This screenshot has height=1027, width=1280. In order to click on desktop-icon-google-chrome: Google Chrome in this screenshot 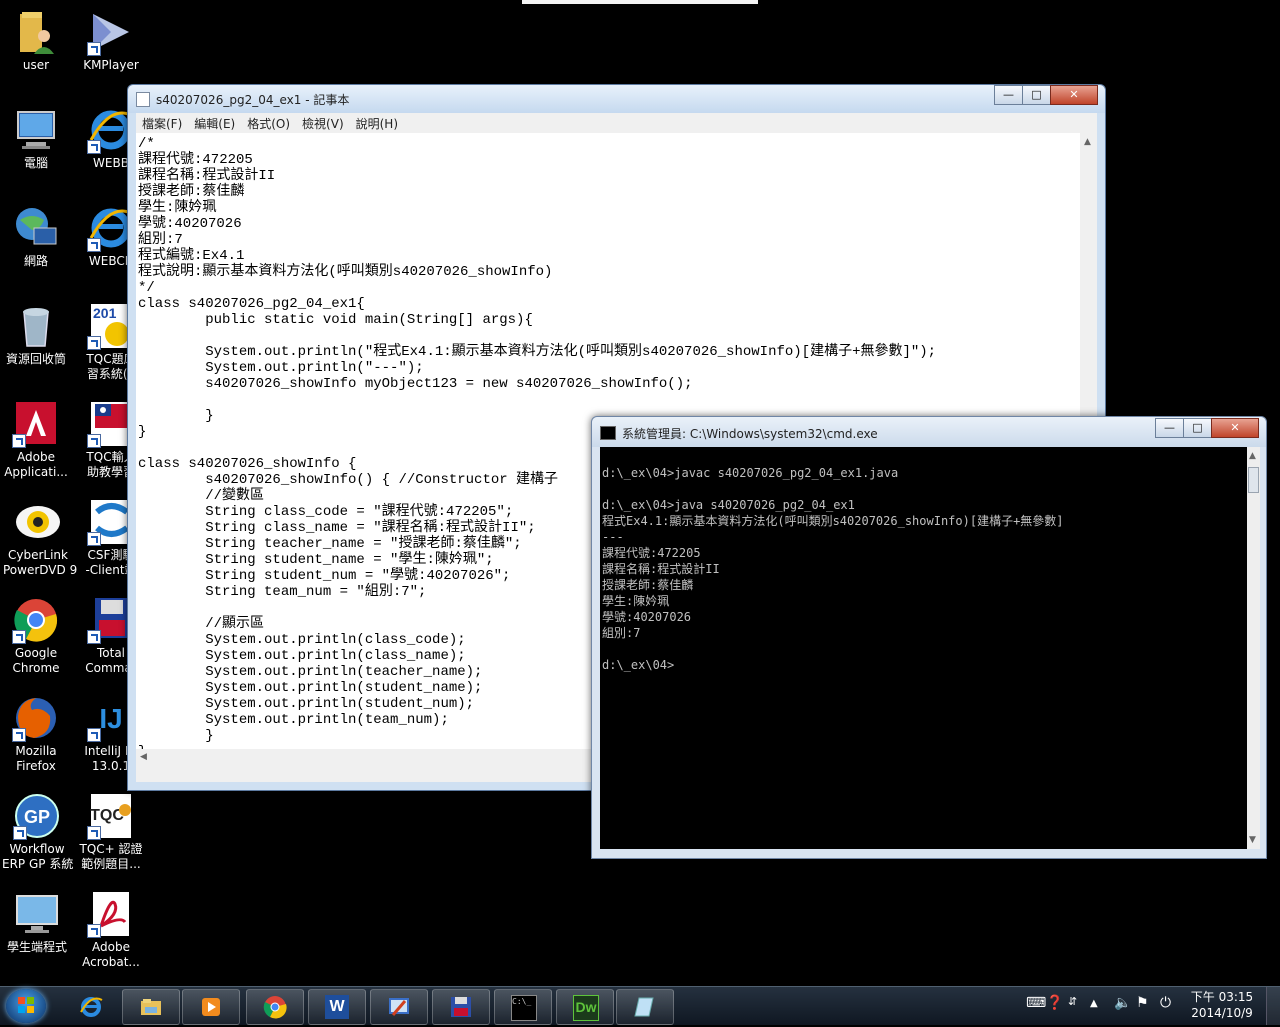, I will do `click(36, 636)`.